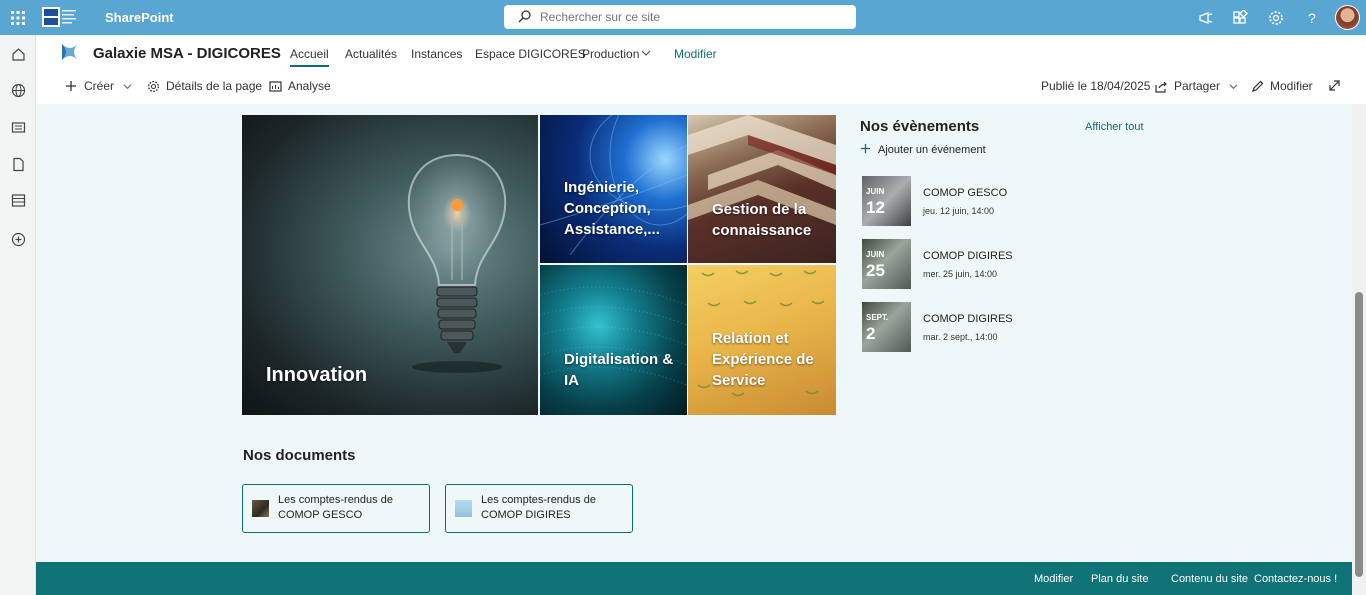 The image size is (1366, 595). Describe the element at coordinates (762, 220) in the screenshot. I see `tile-label-gestion: Gestion de la connaissance` at that location.